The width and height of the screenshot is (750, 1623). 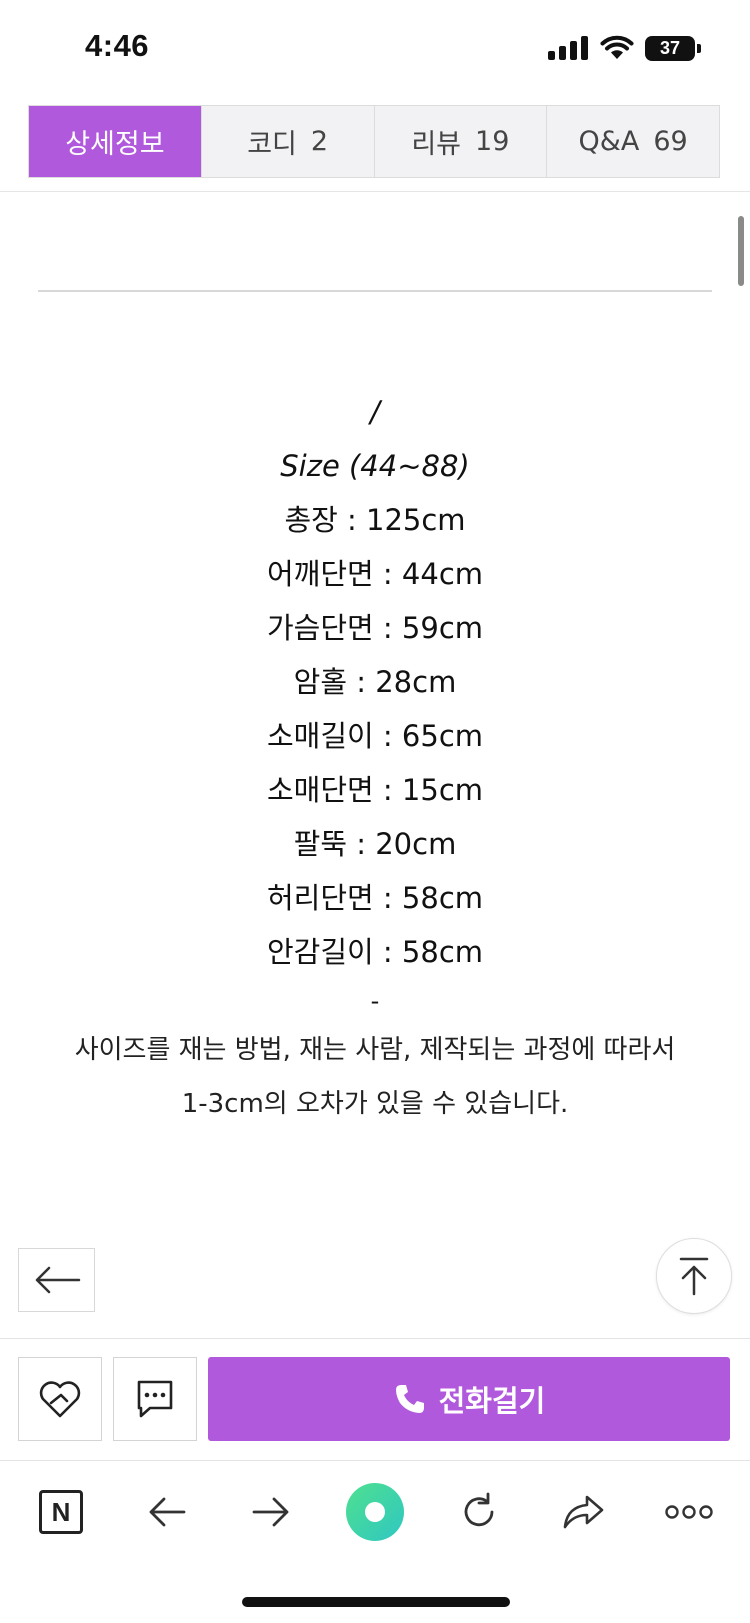 I want to click on more-button, so click(x=689, y=1512).